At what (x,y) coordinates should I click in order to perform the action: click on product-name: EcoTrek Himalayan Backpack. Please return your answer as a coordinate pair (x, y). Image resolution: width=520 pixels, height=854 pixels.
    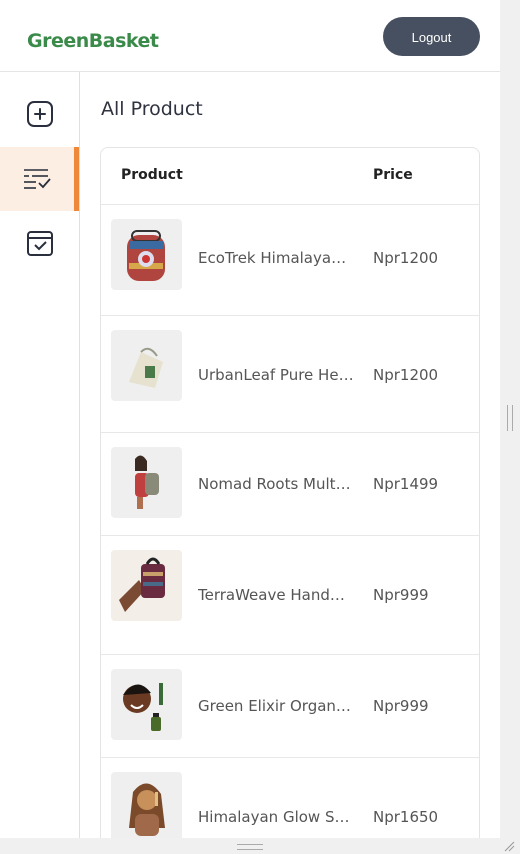
    Looking at the image, I should click on (276, 258).